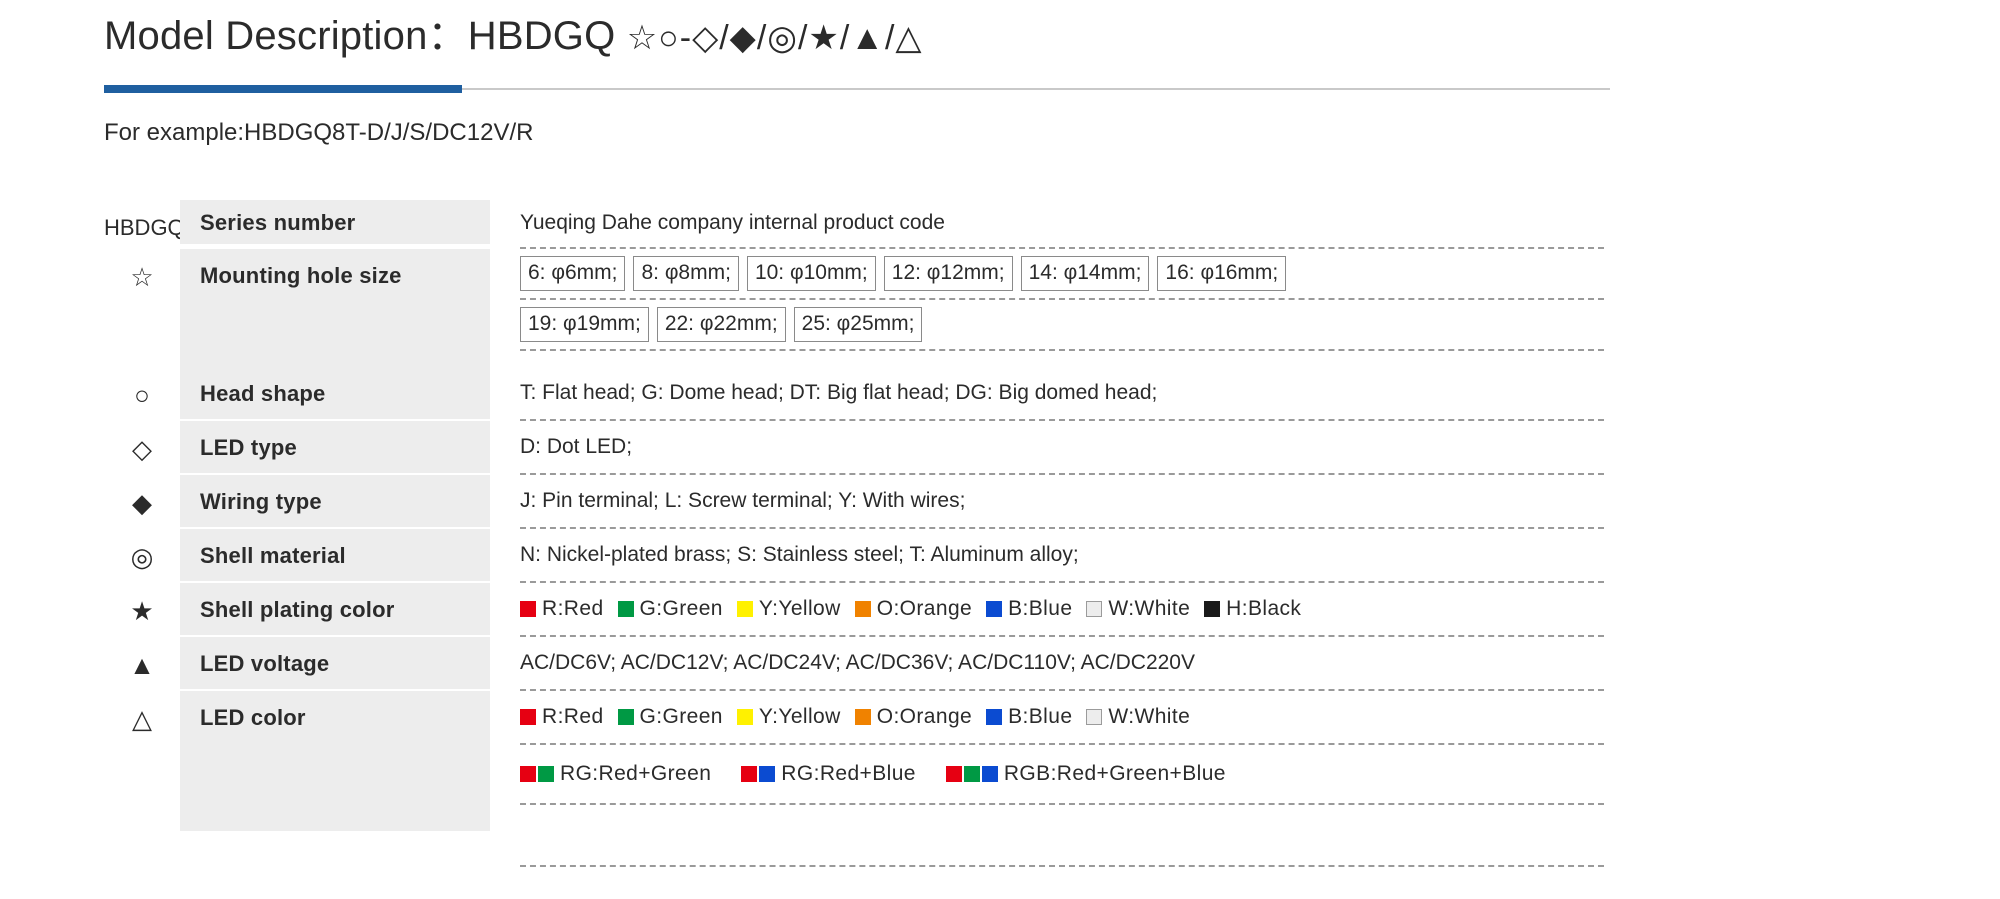  What do you see at coordinates (1062, 324) in the screenshot?
I see `mounting-size-group-2: 19: φ19mm; 22: φ22mm; 25: φ25mm;` at bounding box center [1062, 324].